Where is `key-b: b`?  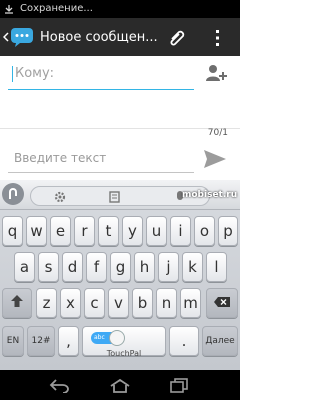 key-b: b is located at coordinates (142, 303).